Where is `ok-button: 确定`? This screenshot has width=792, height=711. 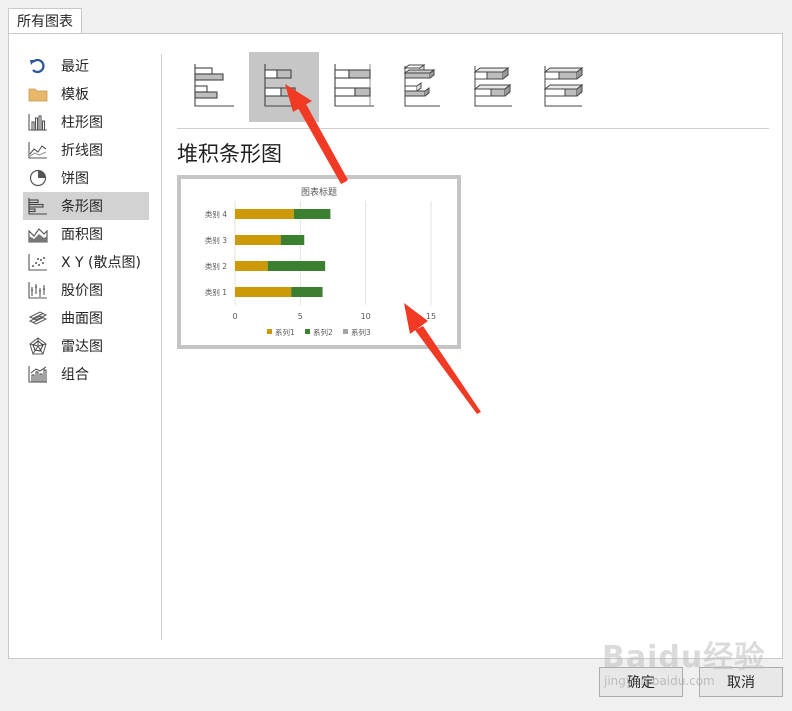
ok-button: 确定 is located at coordinates (641, 682).